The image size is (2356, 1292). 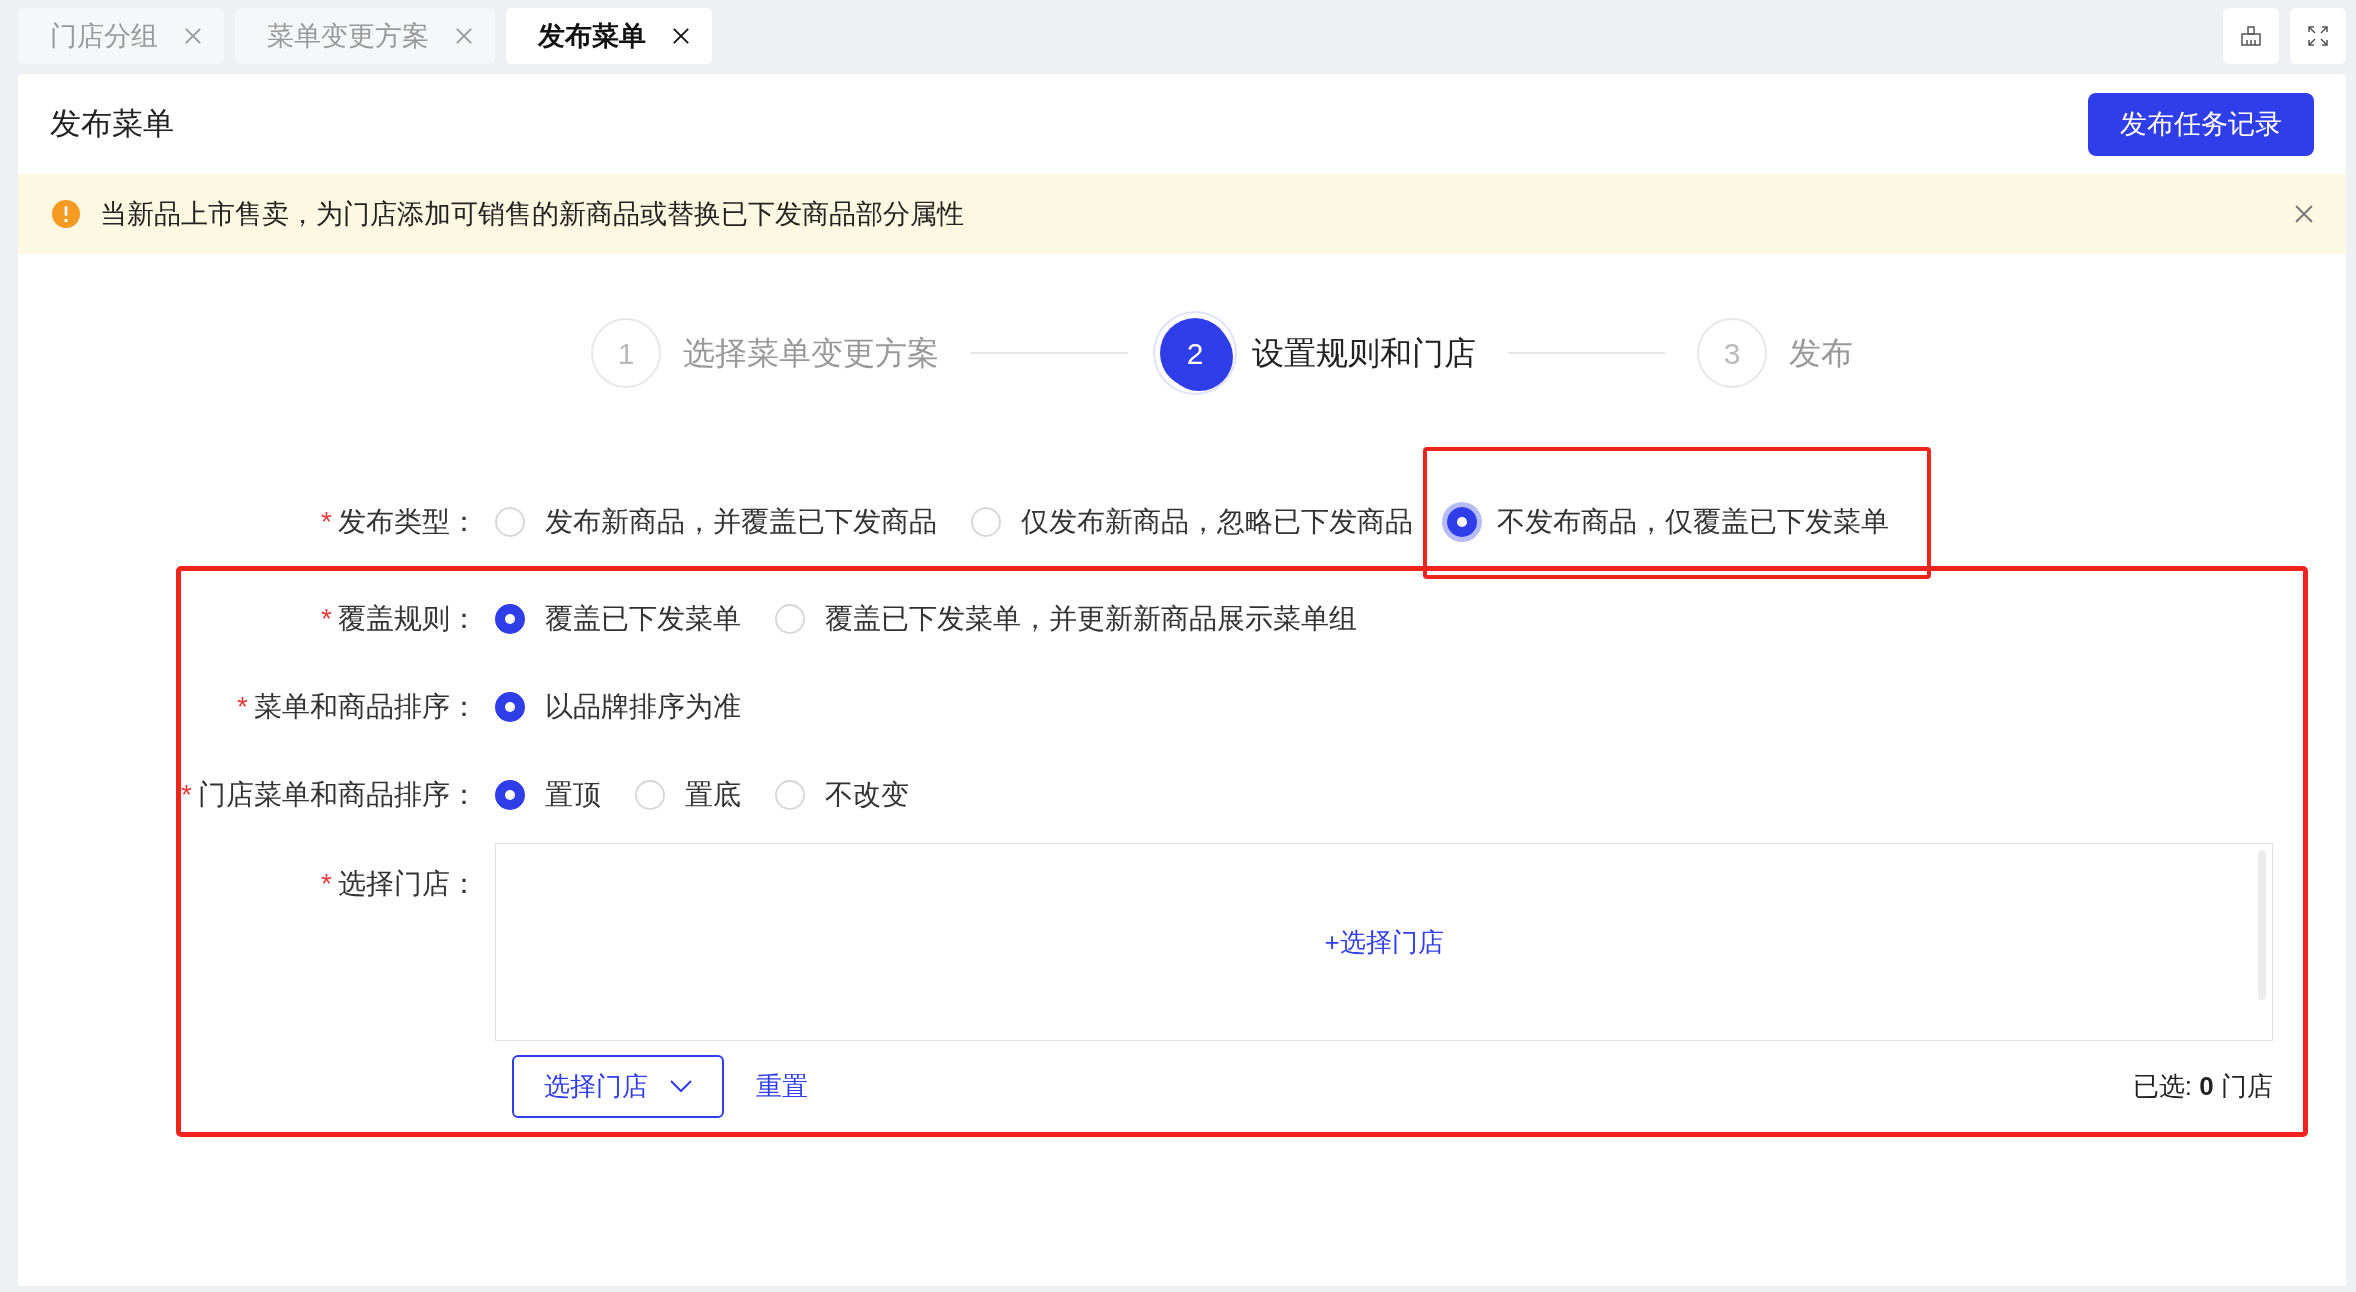 I want to click on task-record-button: 发布任务记录, so click(x=2201, y=124).